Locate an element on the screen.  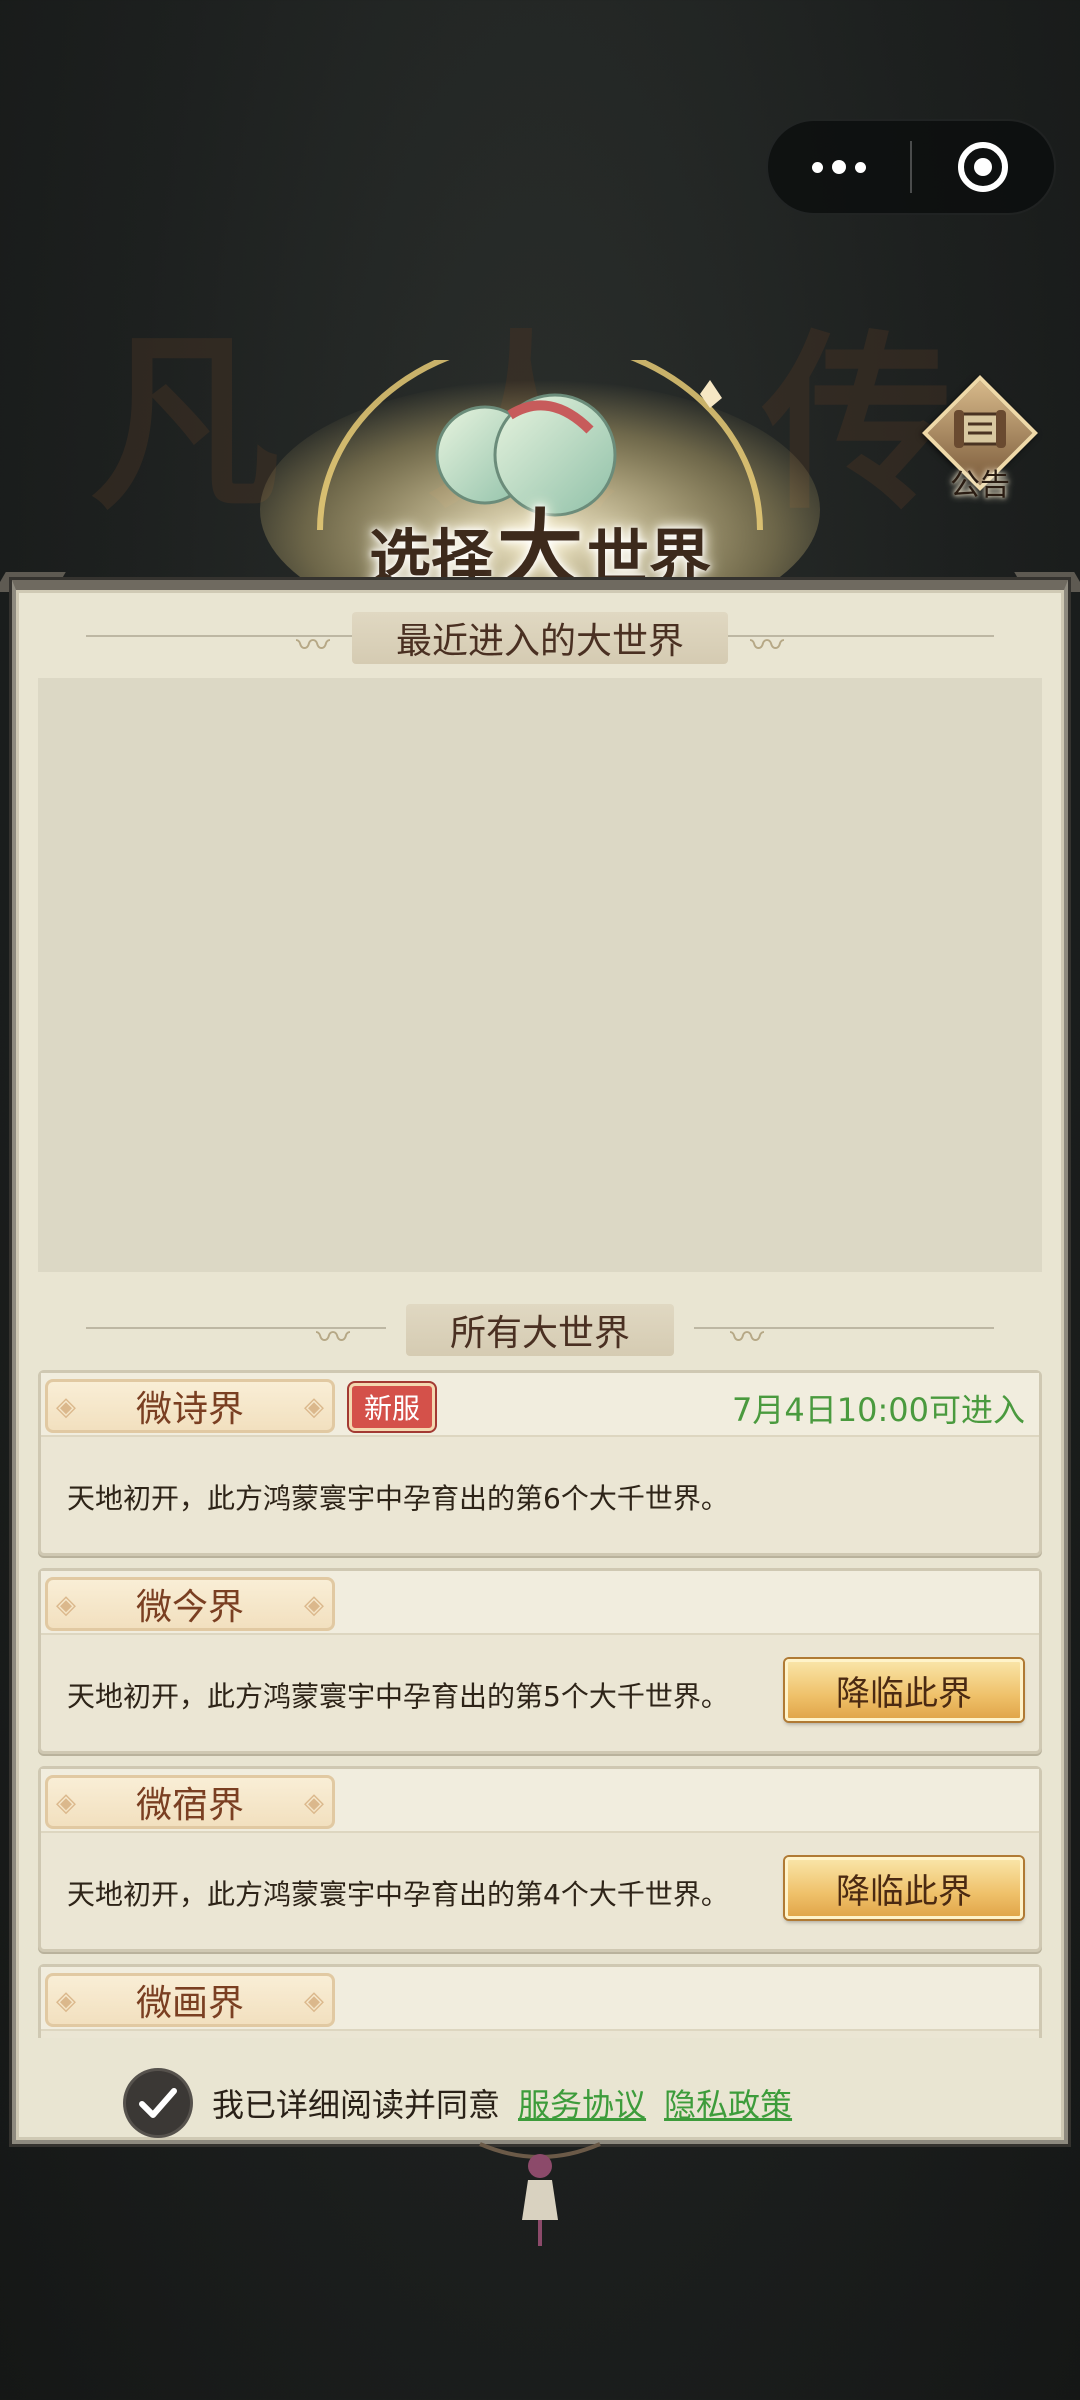
dots-icon is located at coordinates (839, 167).